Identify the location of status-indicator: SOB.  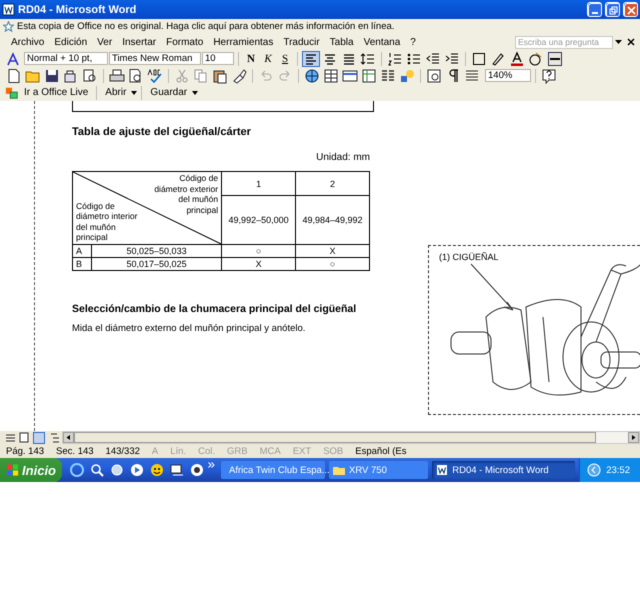
(333, 451).